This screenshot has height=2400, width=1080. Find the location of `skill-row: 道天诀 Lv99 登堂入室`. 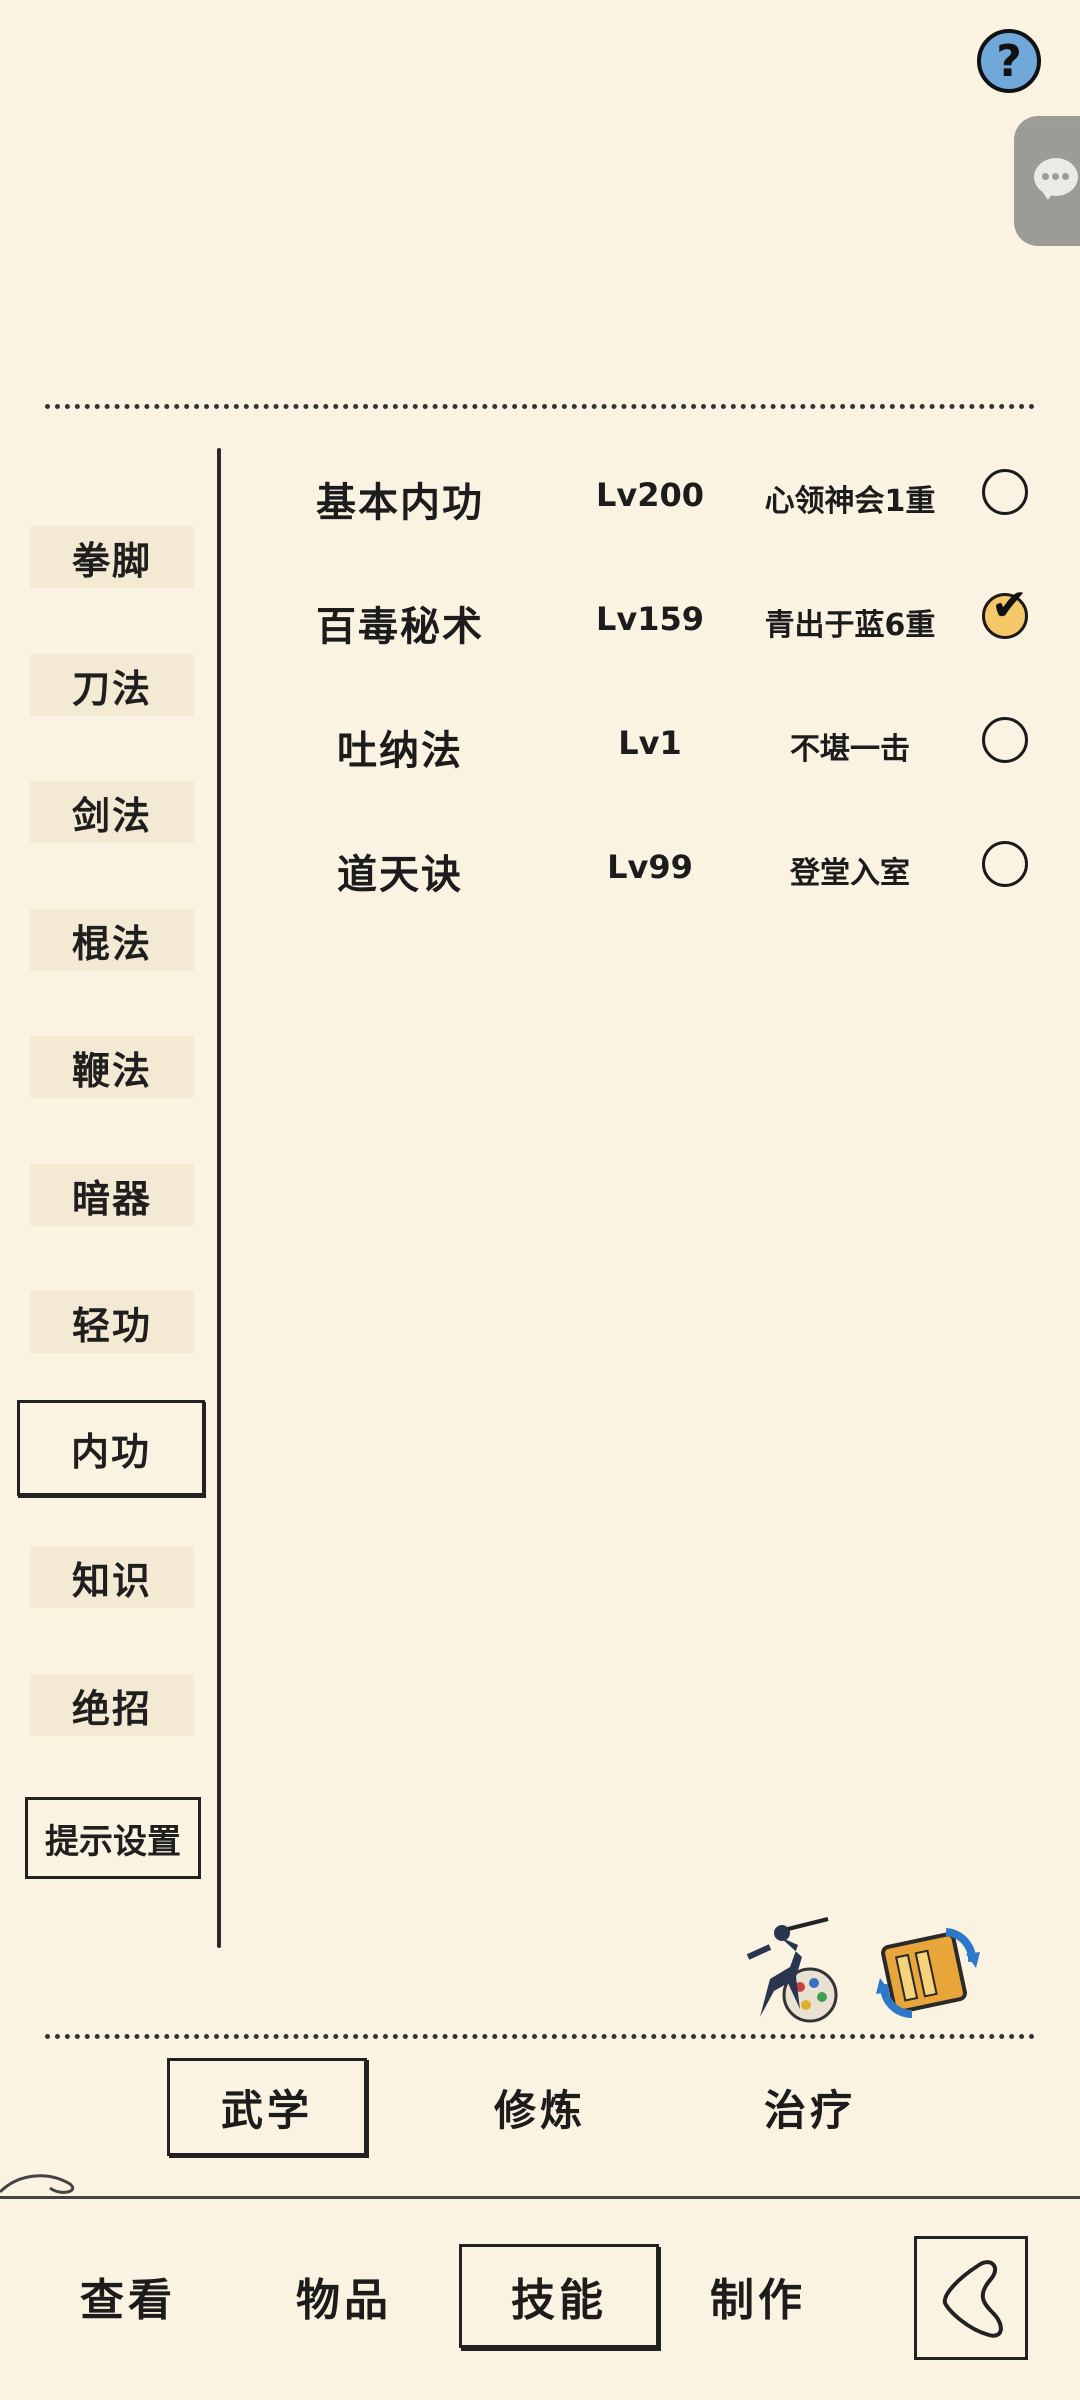

skill-row: 道天诀 Lv99 登堂入室 is located at coordinates (645, 868).